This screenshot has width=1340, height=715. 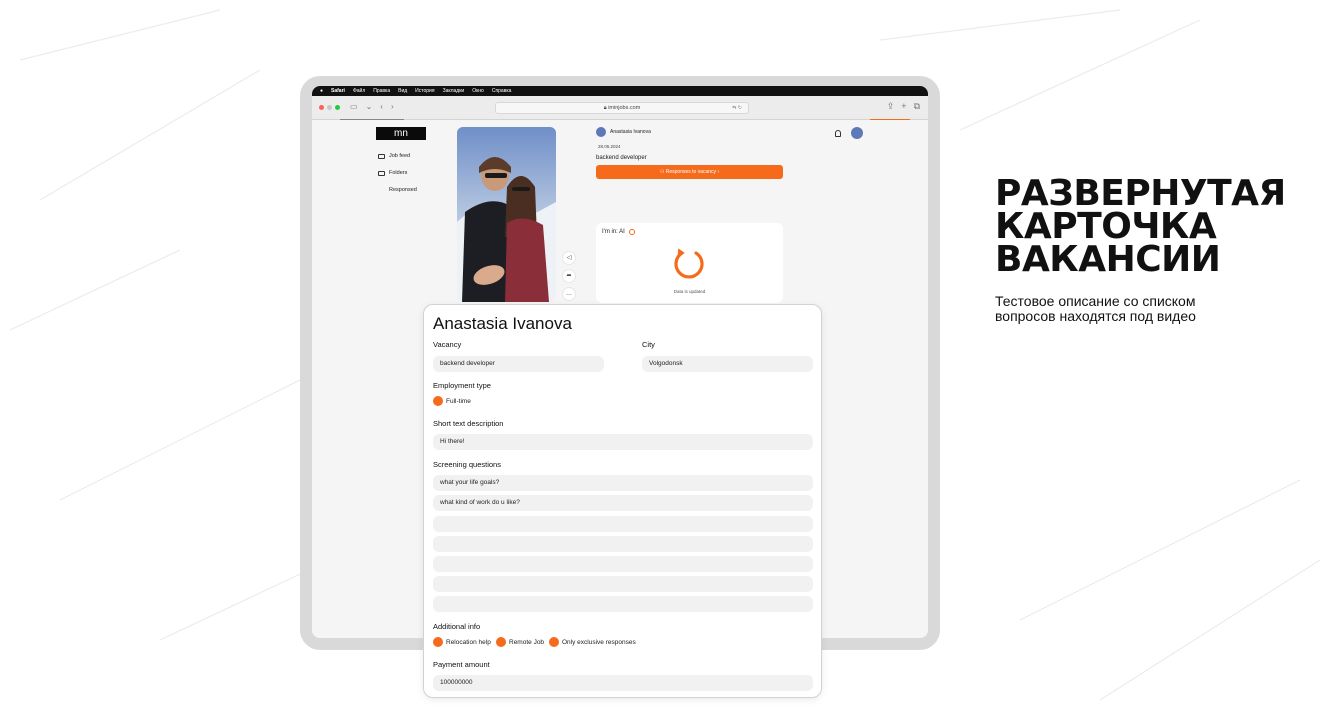 I want to click on employment-value: Full-time, so click(x=458, y=401).